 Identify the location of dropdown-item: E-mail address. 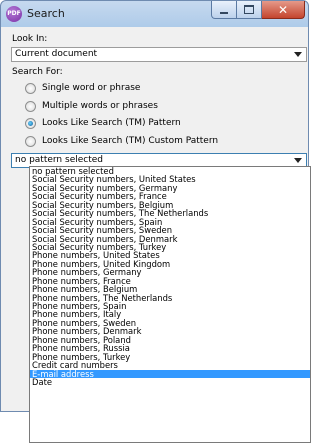
(170, 373).